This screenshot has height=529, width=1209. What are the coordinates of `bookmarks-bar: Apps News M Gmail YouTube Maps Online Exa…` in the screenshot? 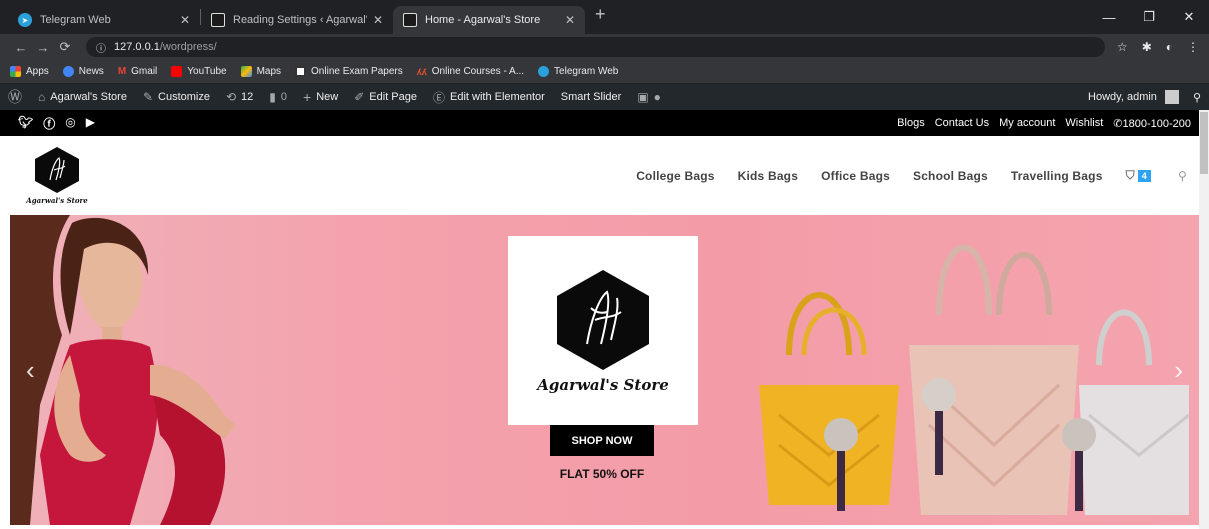 It's located at (604, 72).